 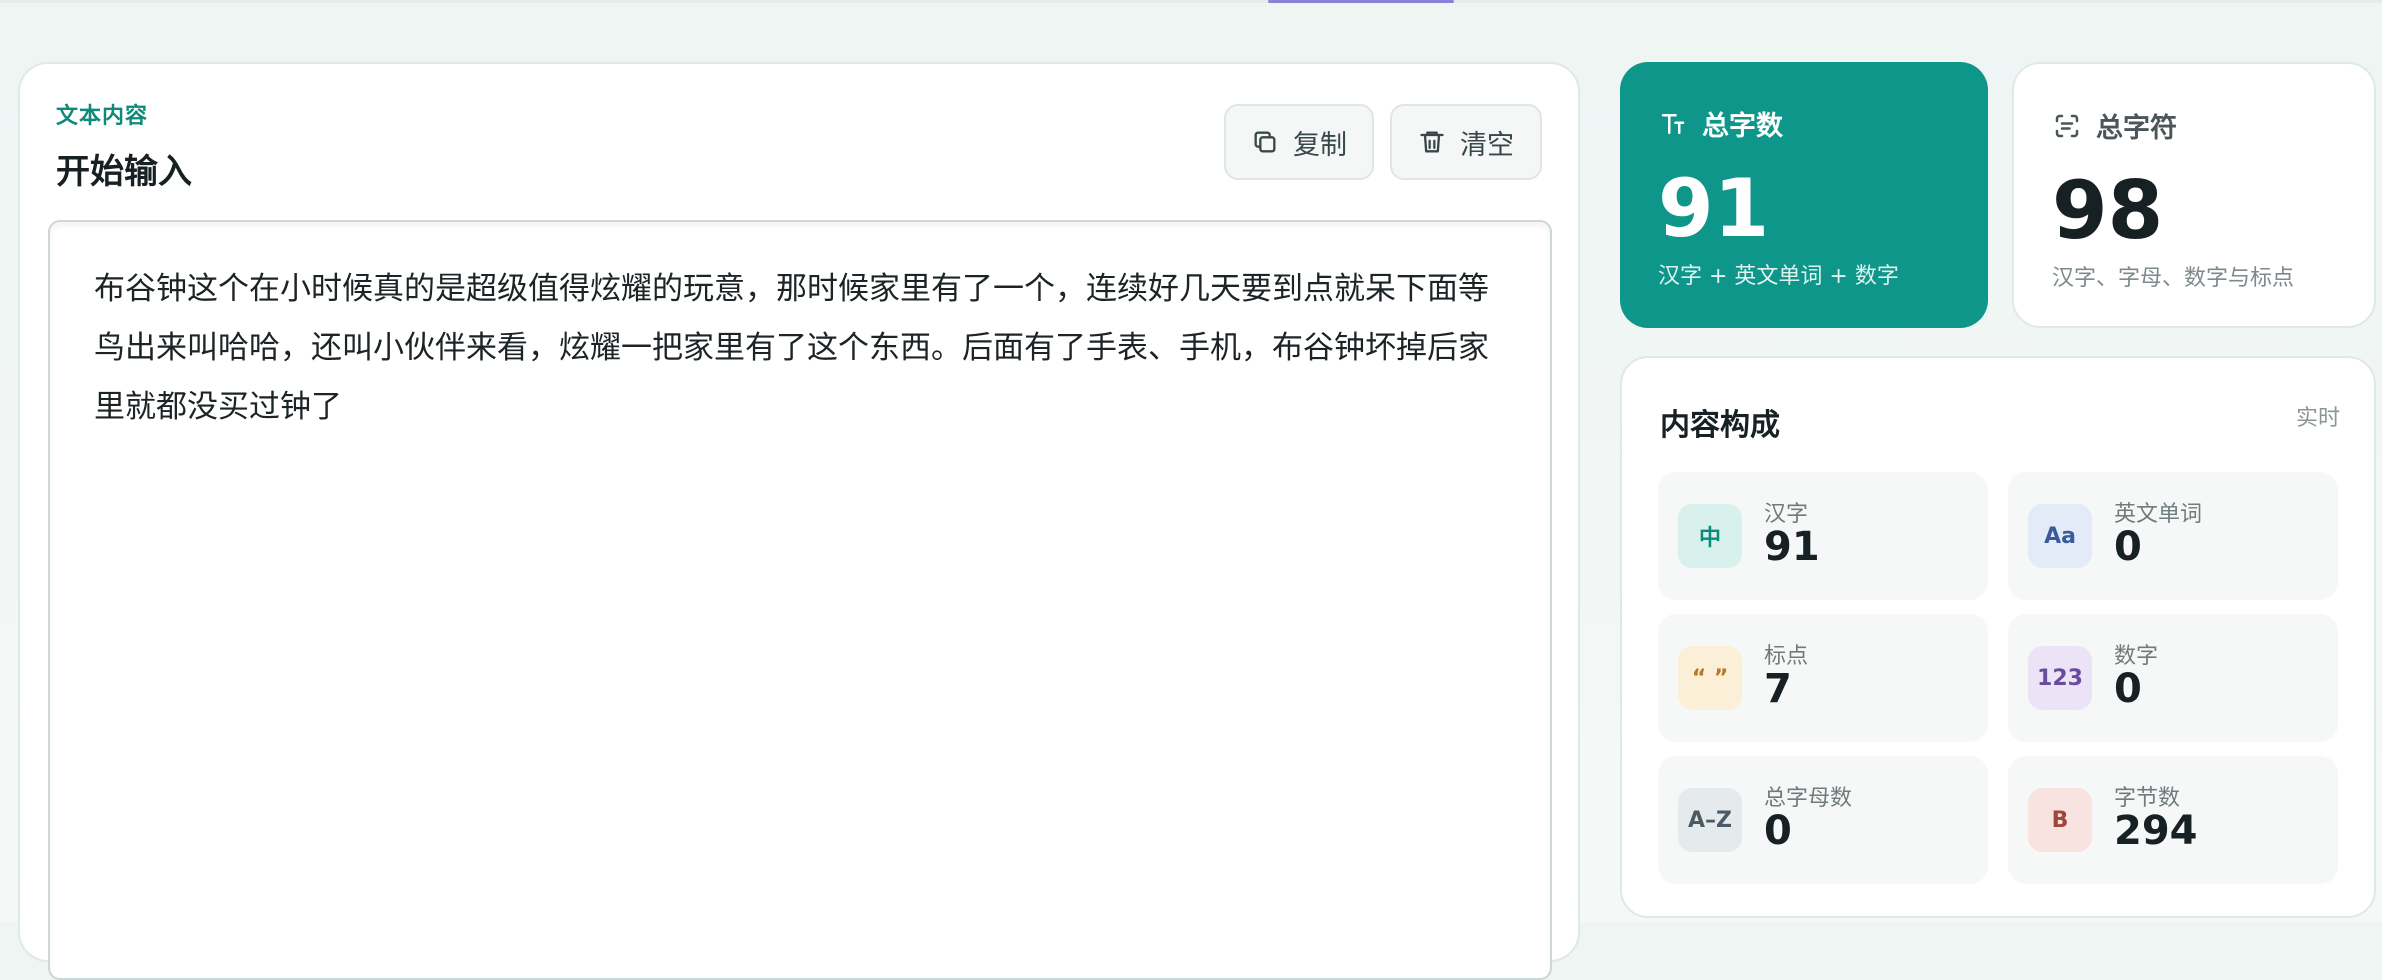 I want to click on total-chars-card: 总字数 91 汉字 + 英文单词 + 数字, so click(x=1804, y=195).